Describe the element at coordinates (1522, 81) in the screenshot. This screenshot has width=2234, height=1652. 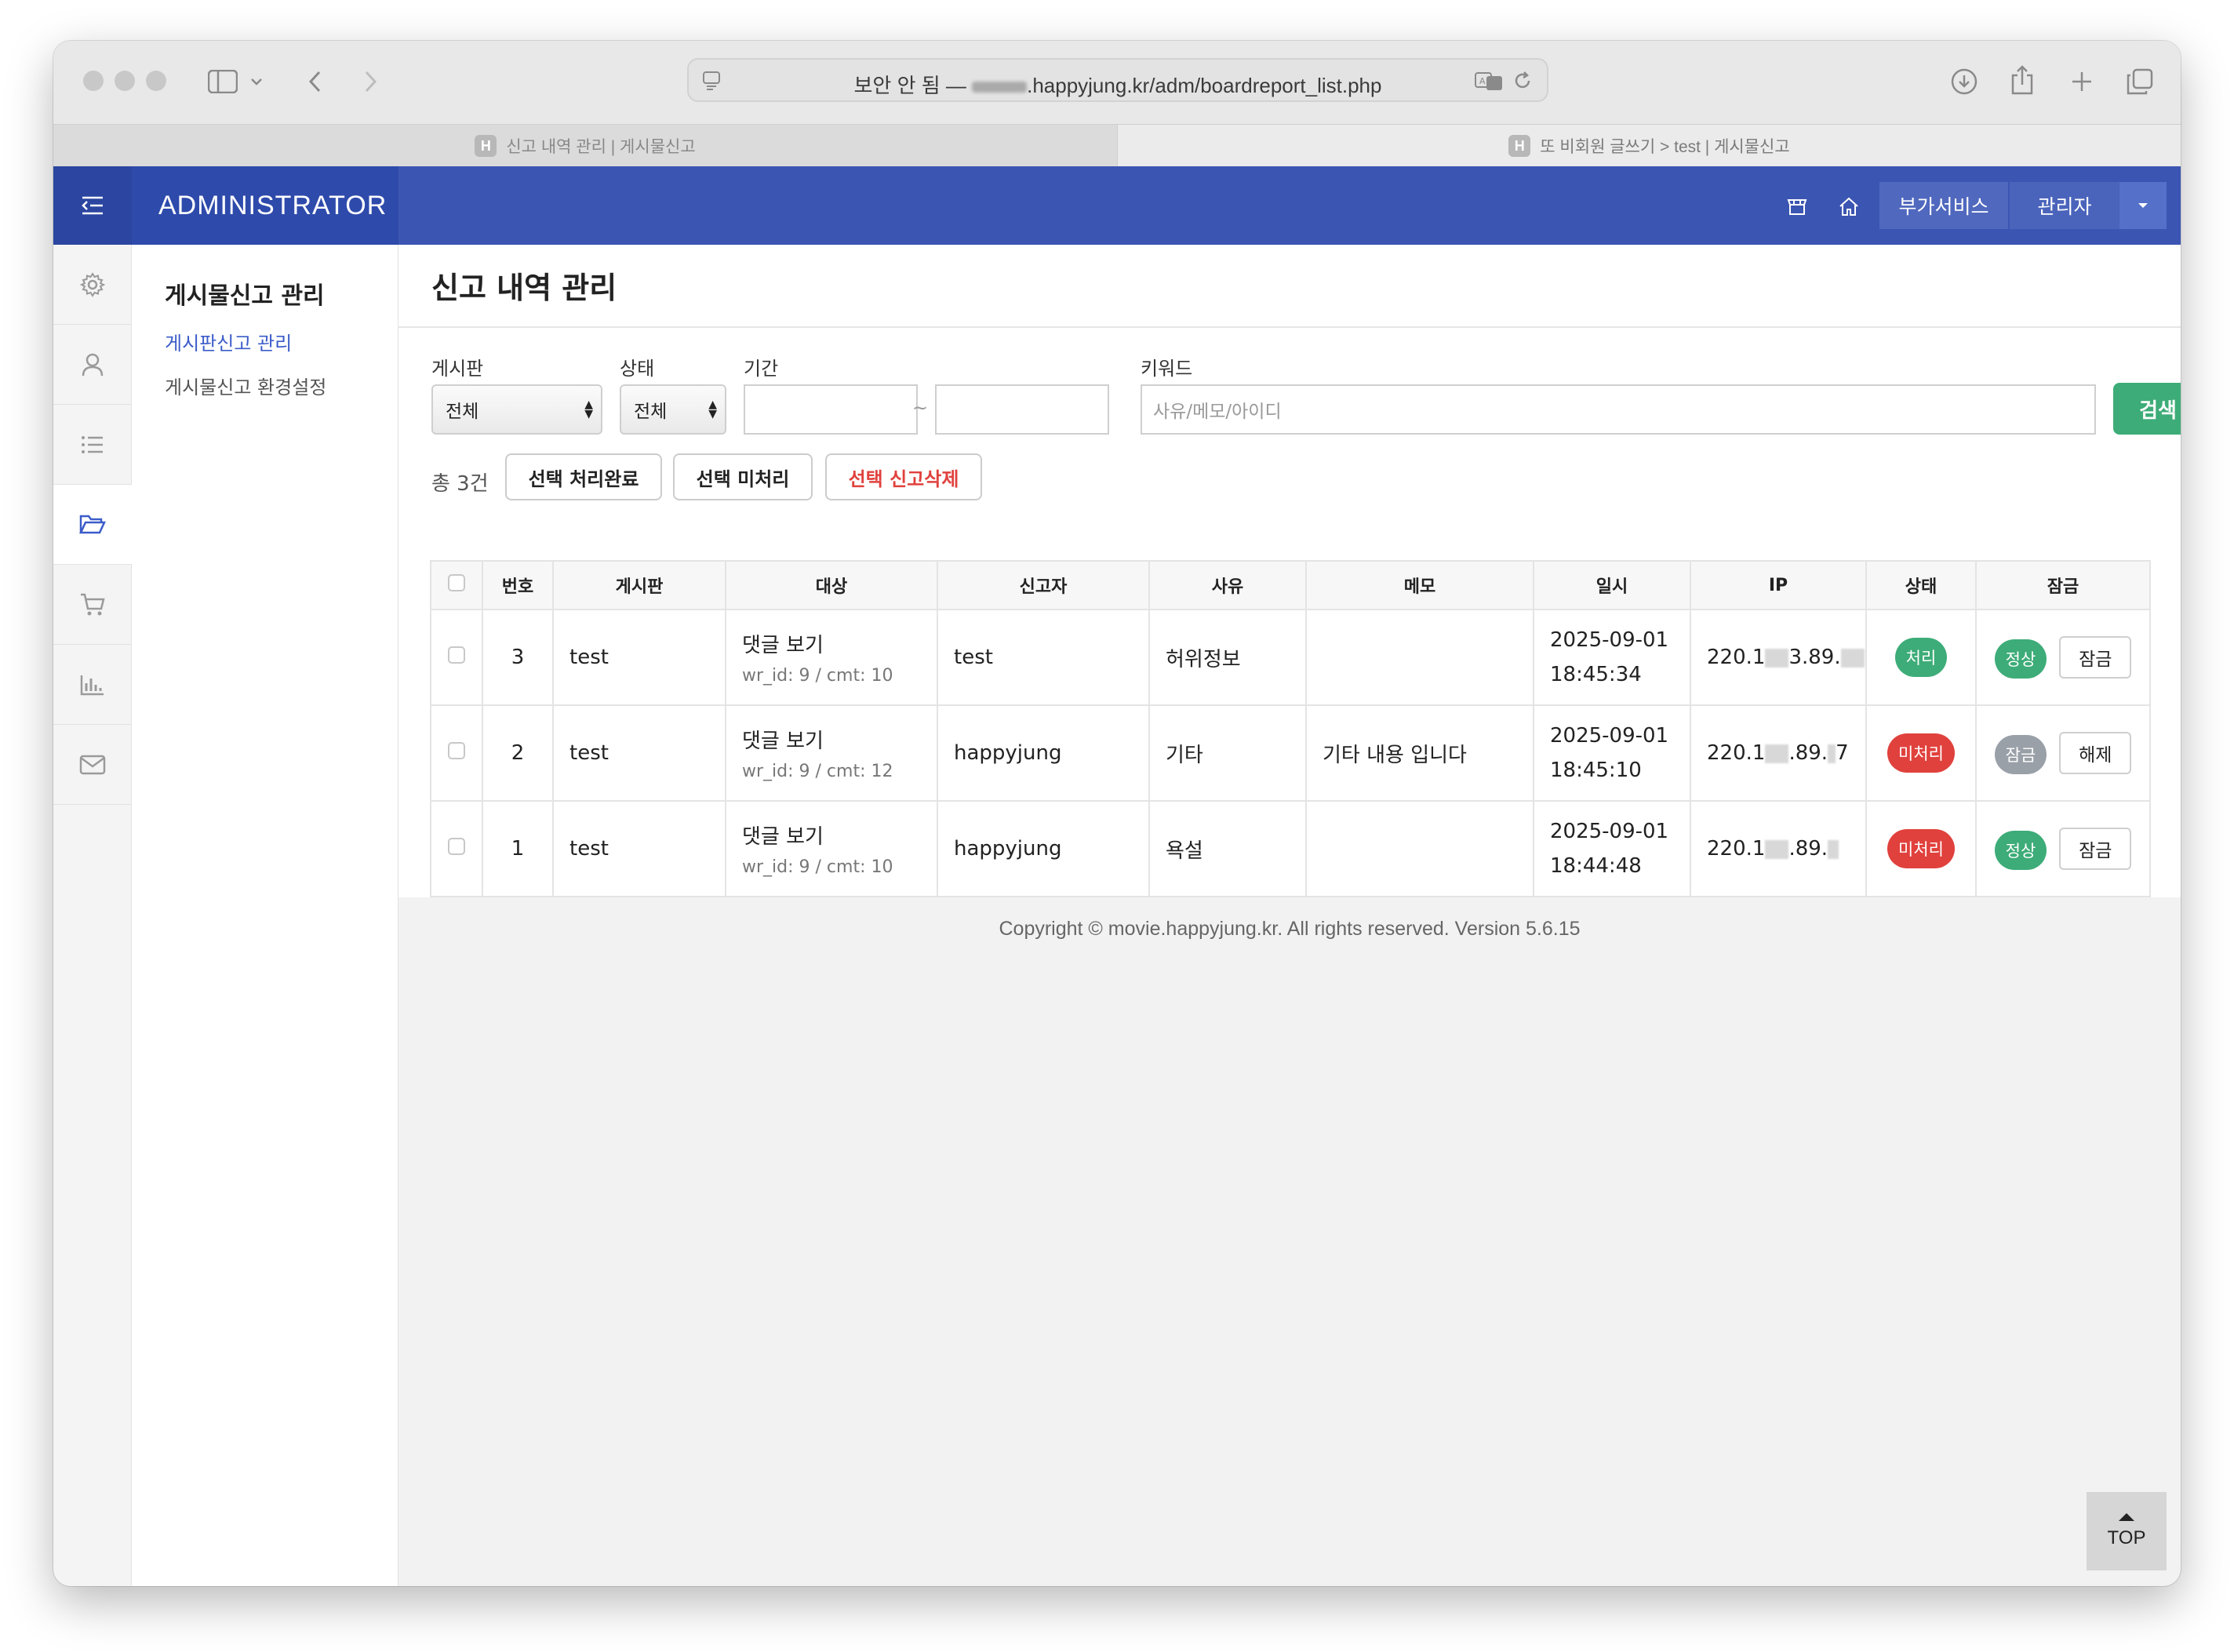
I see `reload-icon` at that location.